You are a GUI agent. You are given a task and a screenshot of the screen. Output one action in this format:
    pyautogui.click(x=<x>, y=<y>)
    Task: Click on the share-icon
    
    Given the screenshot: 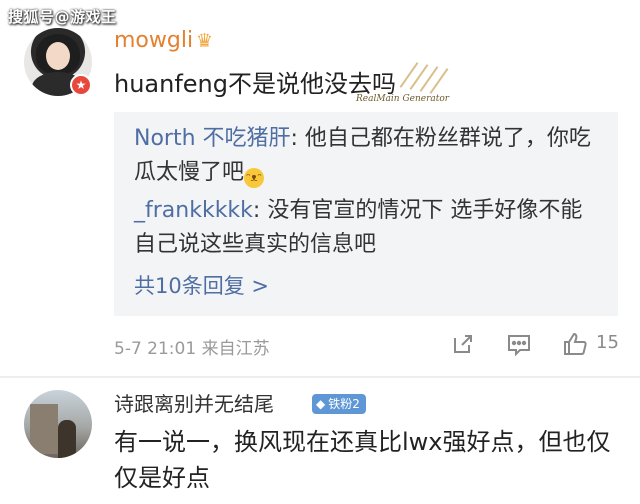 What is the action you would take?
    pyautogui.click(x=463, y=344)
    